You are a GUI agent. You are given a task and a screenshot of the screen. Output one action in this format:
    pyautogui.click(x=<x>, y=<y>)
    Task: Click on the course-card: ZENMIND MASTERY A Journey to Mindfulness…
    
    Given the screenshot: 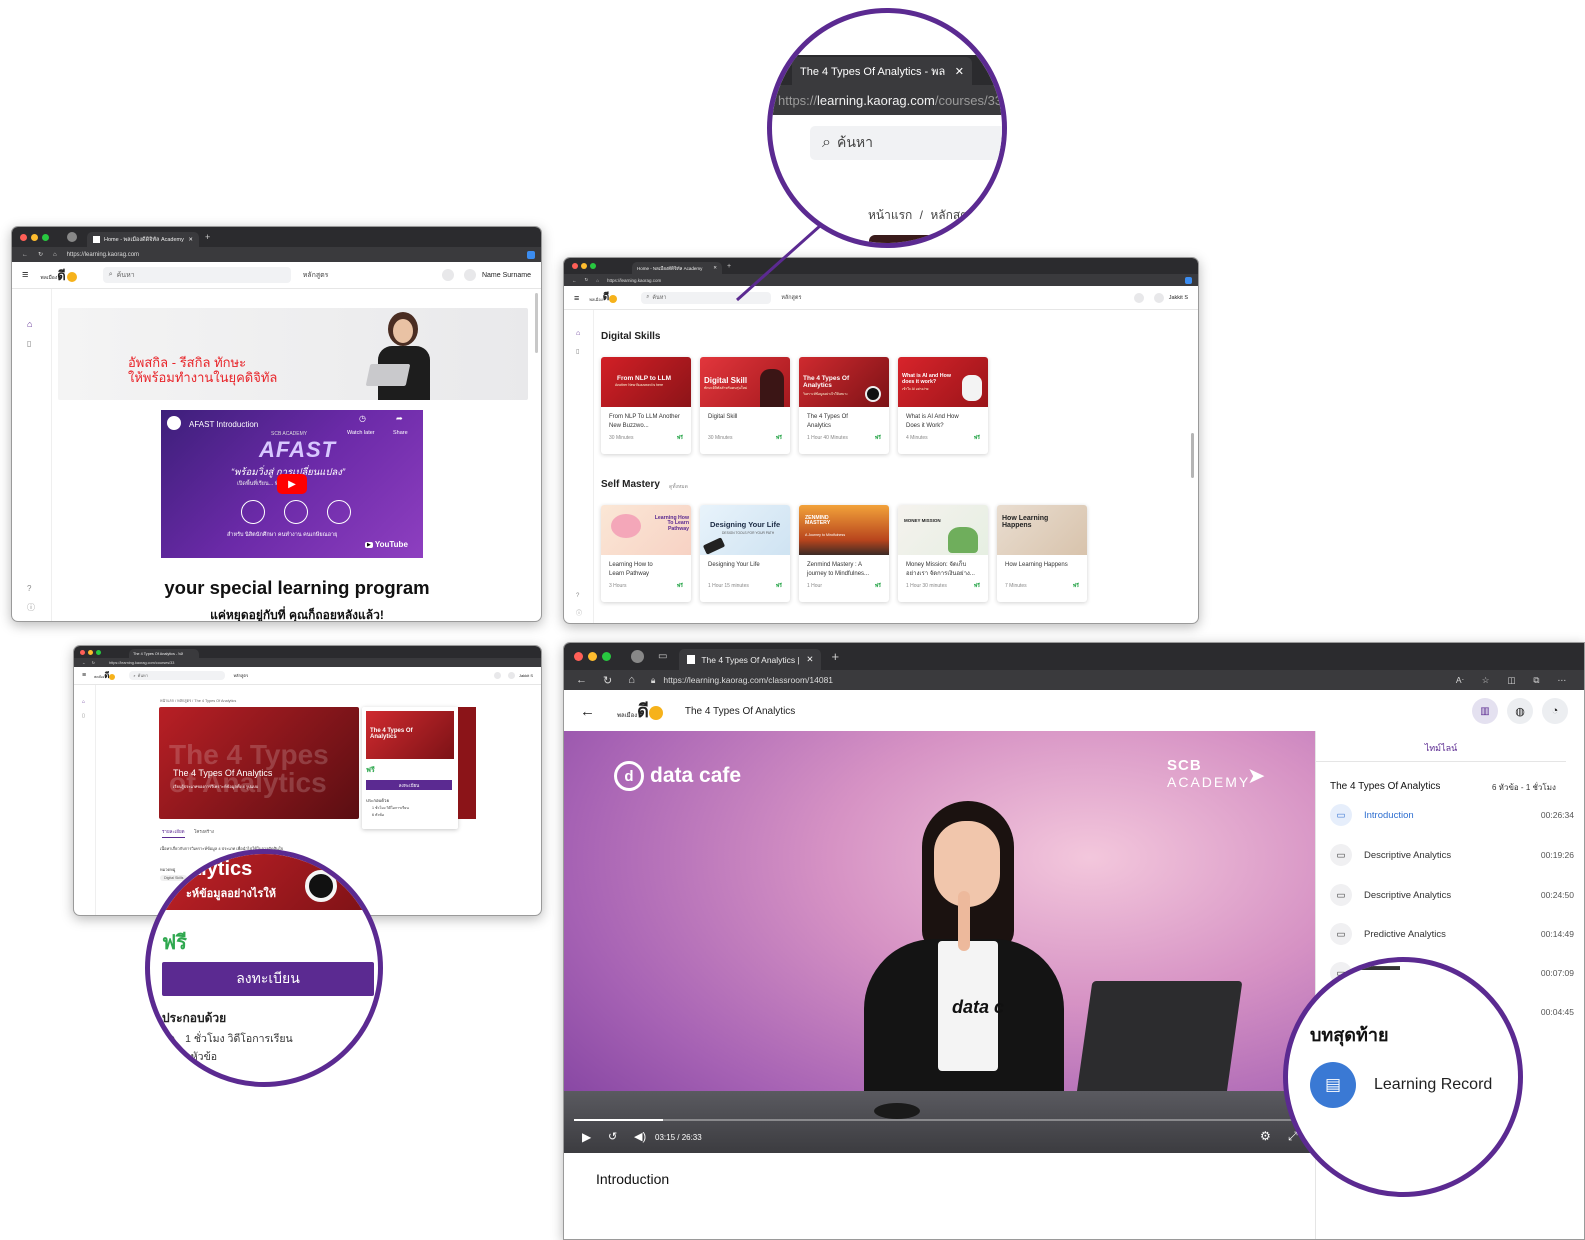 What is the action you would take?
    pyautogui.click(x=844, y=553)
    